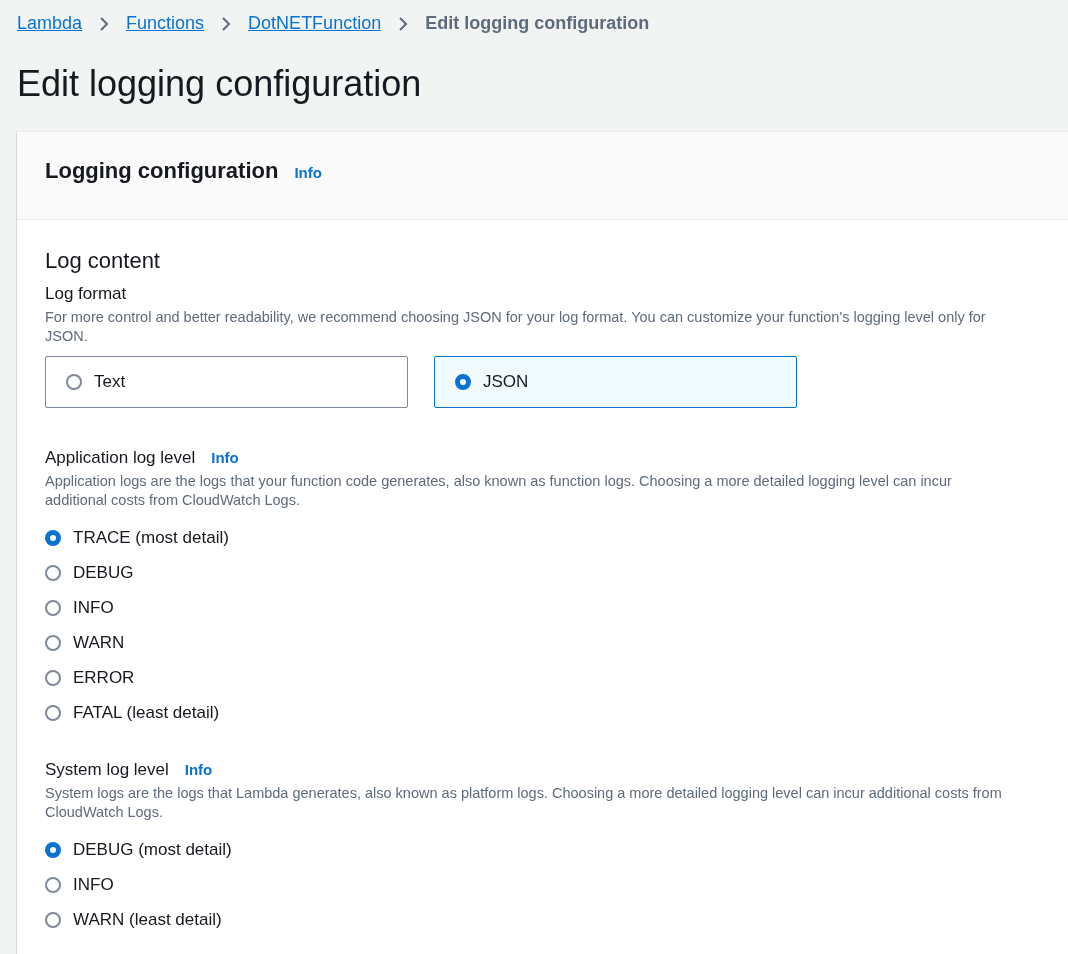 Image resolution: width=1068 pixels, height=954 pixels. What do you see at coordinates (138, 849) in the screenshot?
I see `radio-option: DEBUG (most detail)` at bounding box center [138, 849].